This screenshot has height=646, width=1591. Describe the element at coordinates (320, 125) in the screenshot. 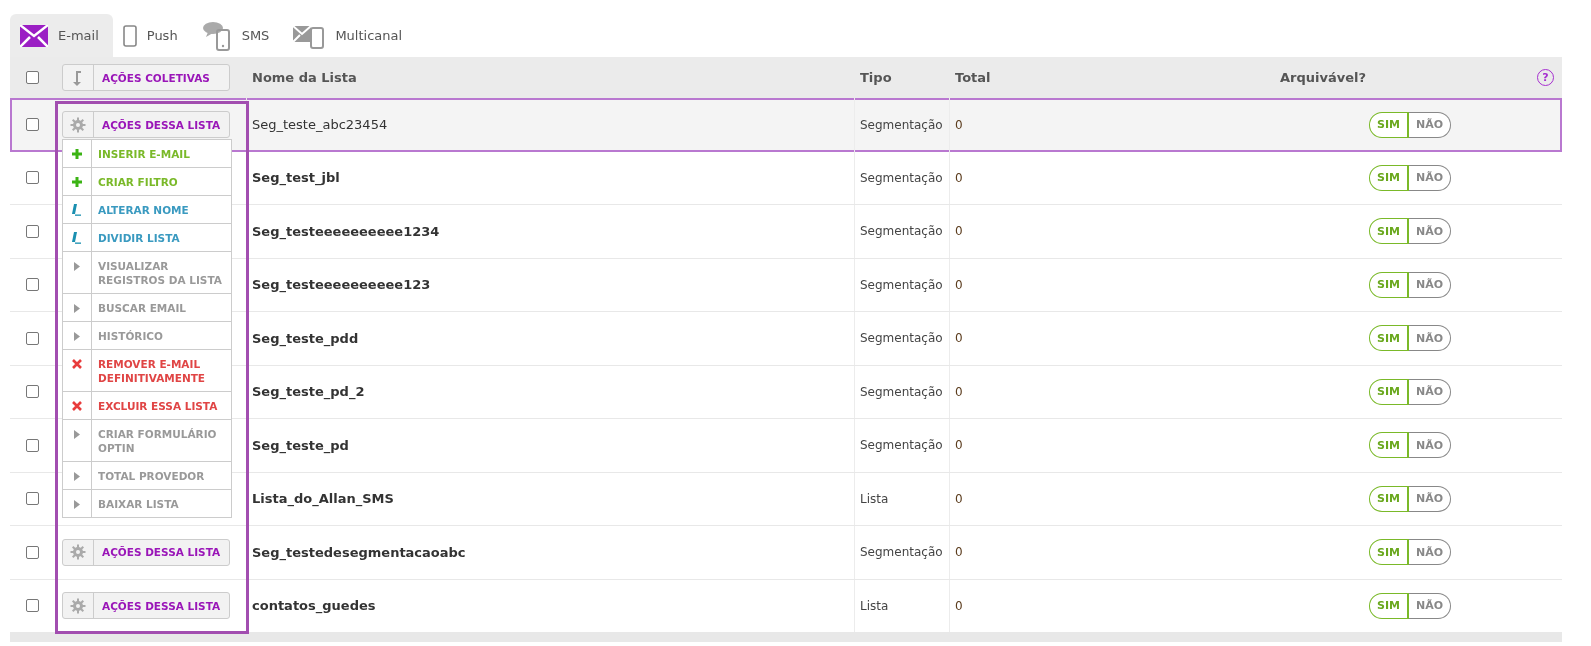

I see `list-name: Seg_teste_abc23454` at that location.